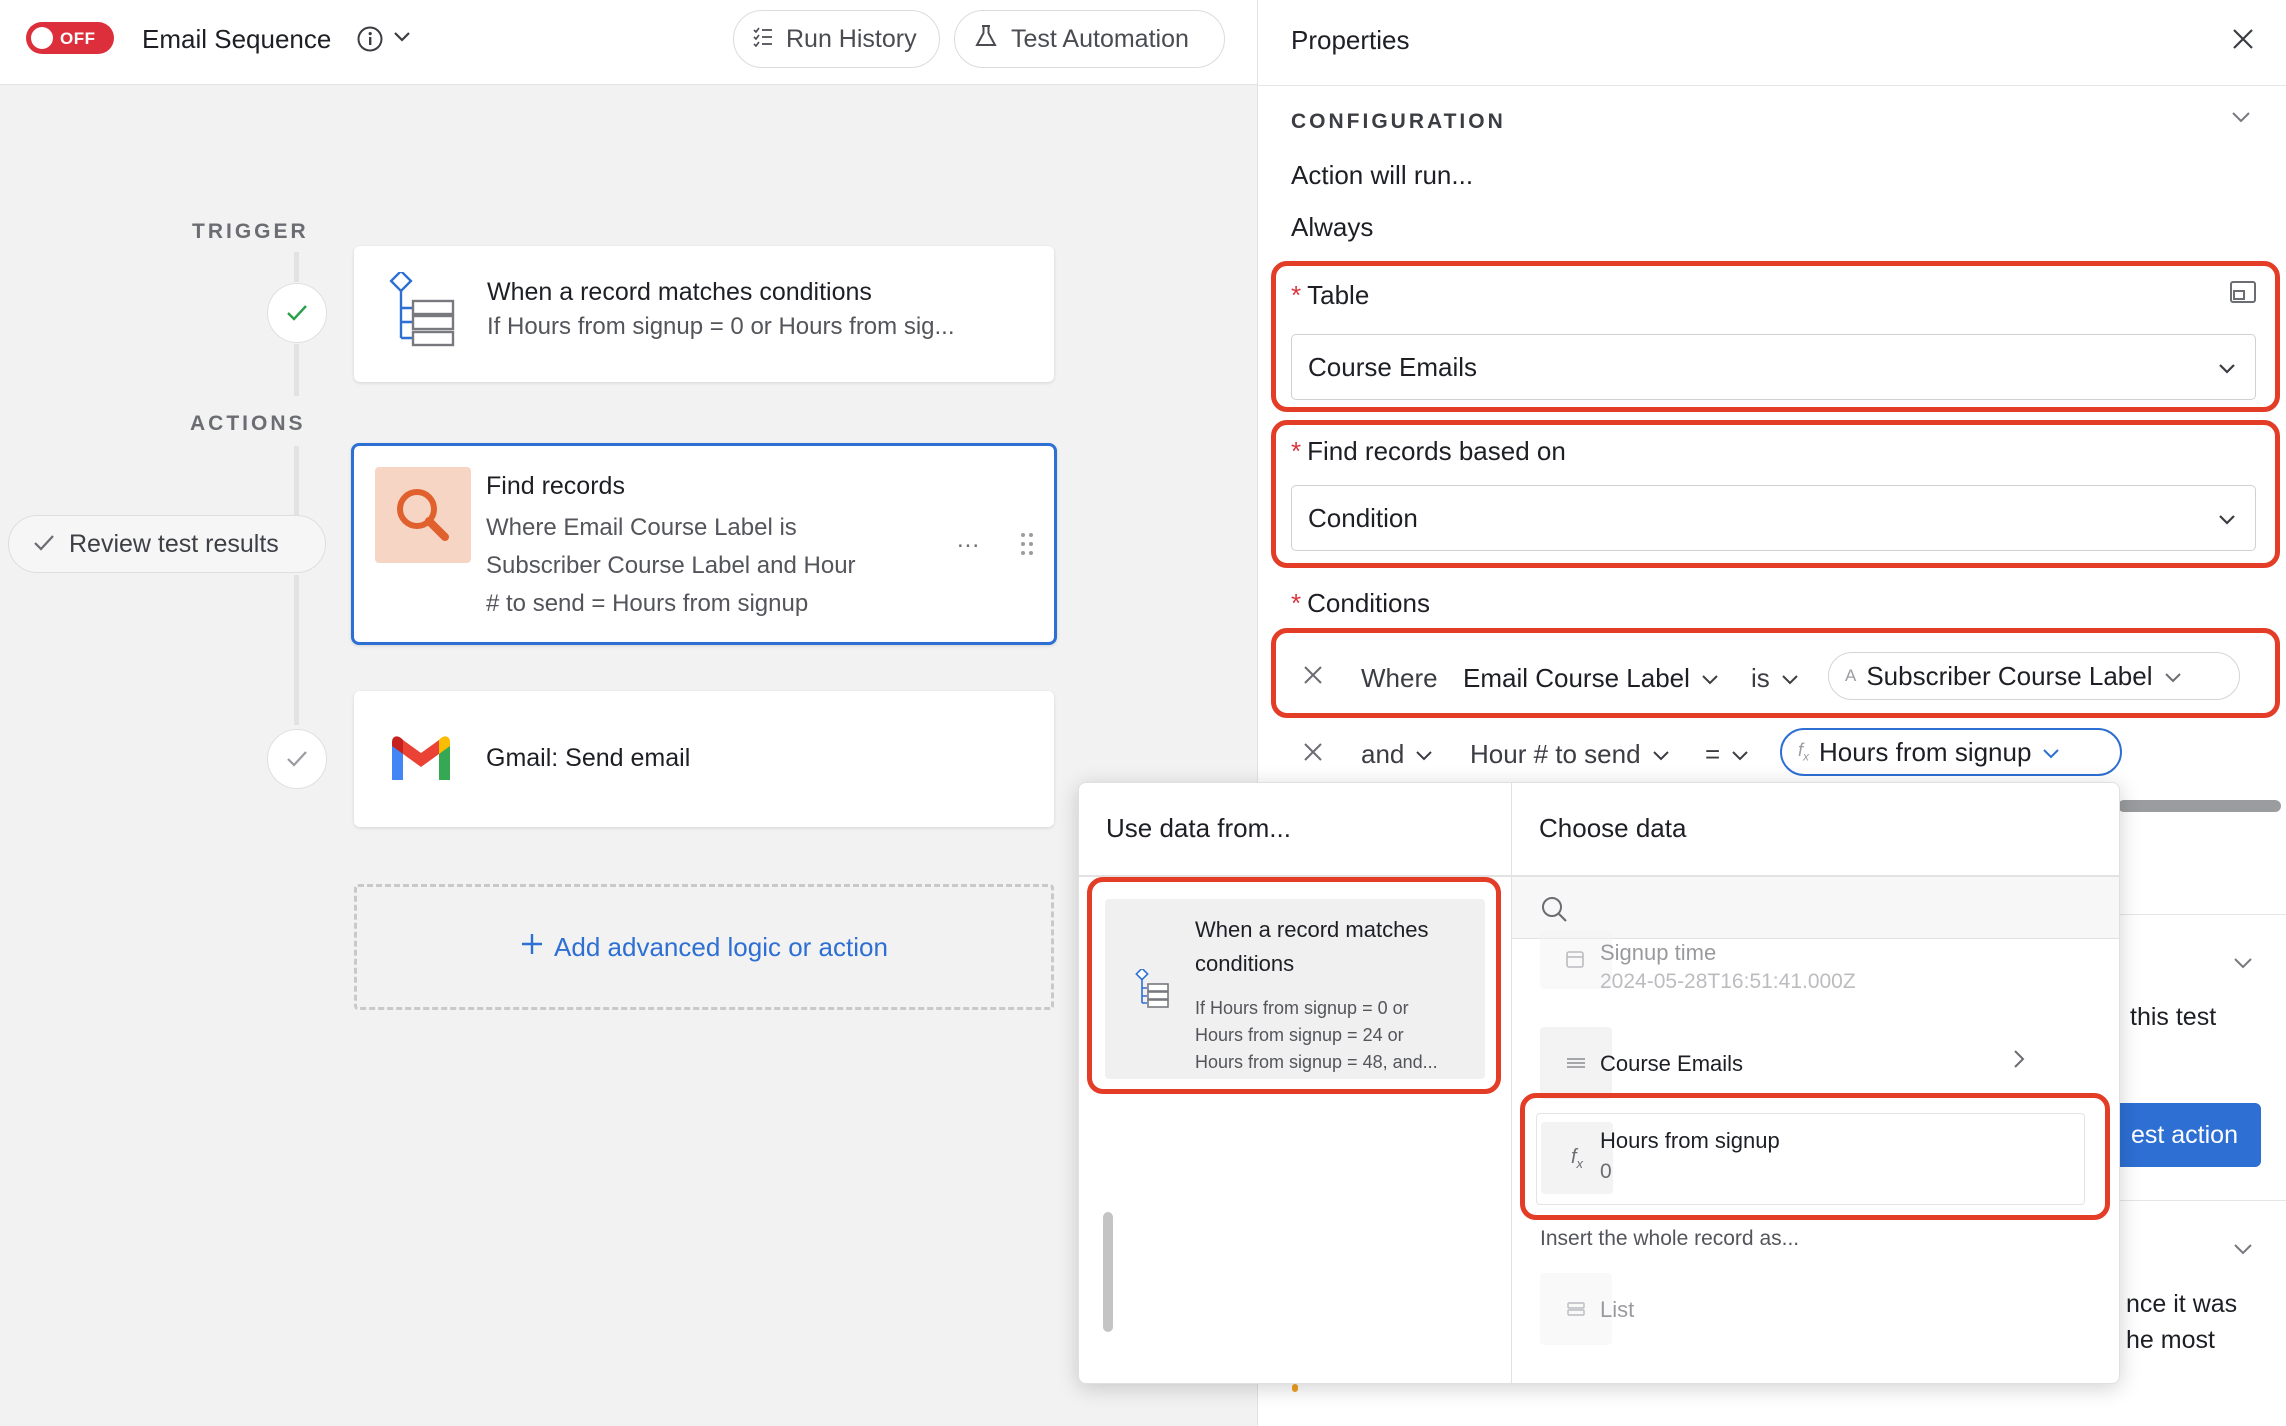  Describe the element at coordinates (2243, 41) in the screenshot. I see `close-icon` at that location.